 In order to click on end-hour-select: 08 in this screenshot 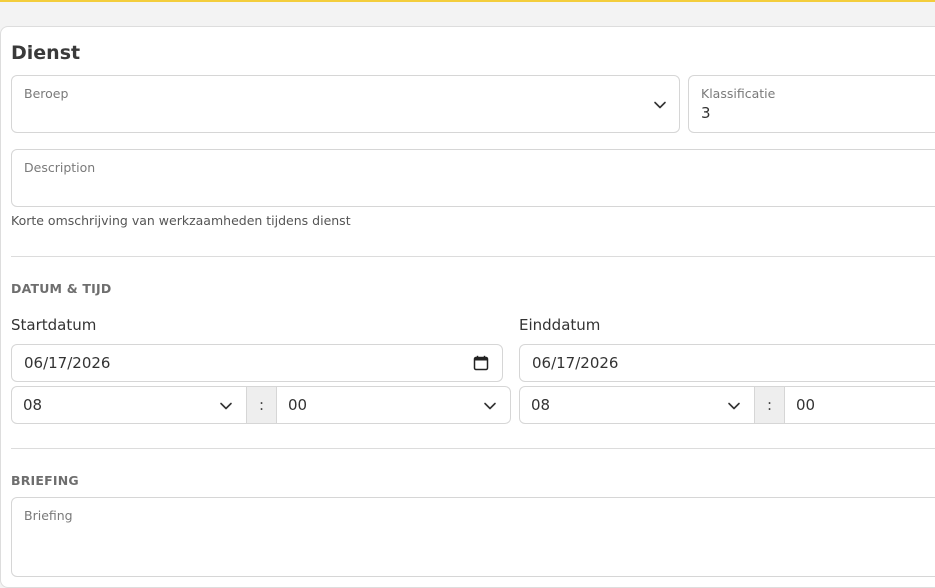, I will do `click(637, 405)`.